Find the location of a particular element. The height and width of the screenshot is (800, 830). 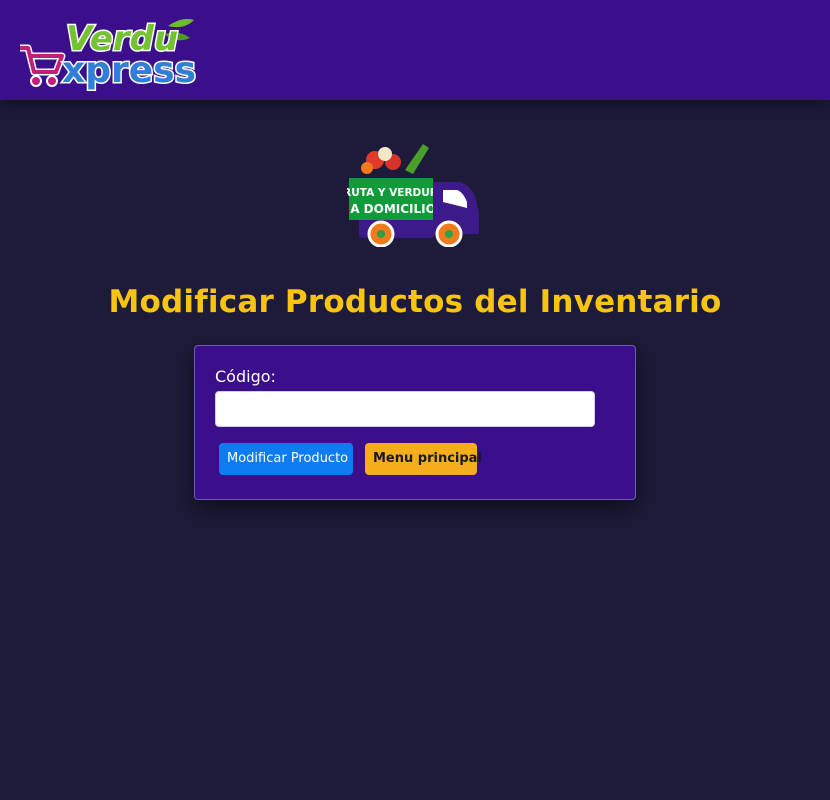

cart-icon is located at coordinates (43, 65).